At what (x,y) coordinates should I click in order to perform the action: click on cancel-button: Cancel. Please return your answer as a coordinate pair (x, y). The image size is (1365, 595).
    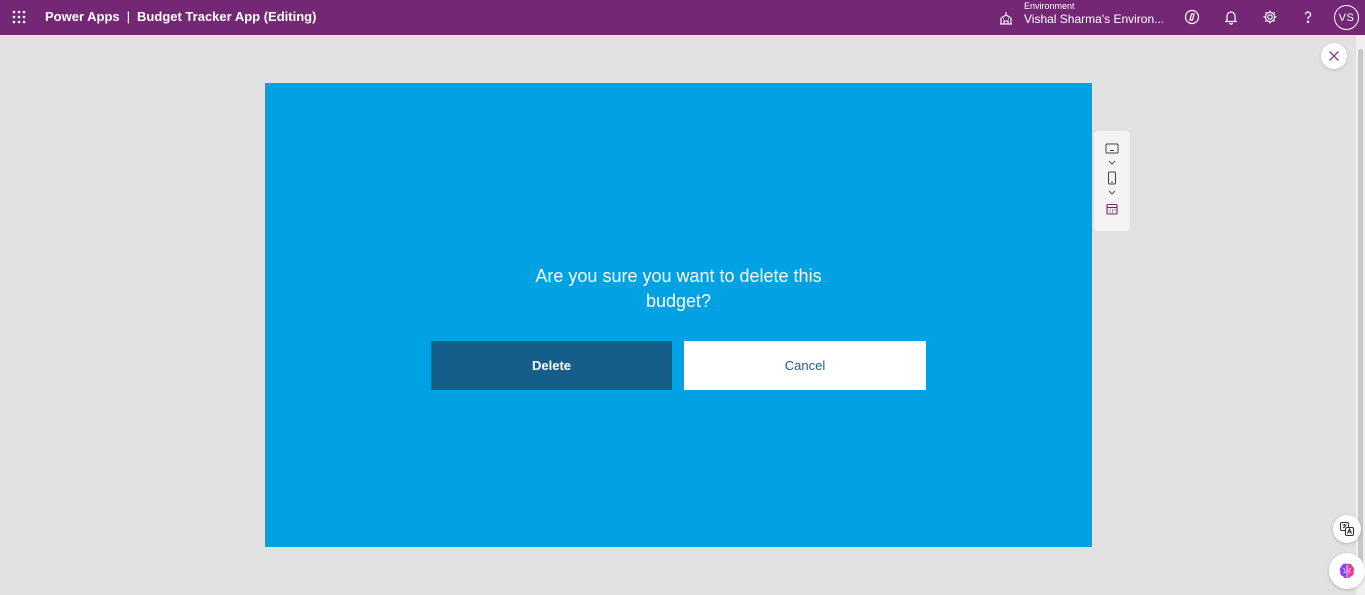
    Looking at the image, I should click on (805, 365).